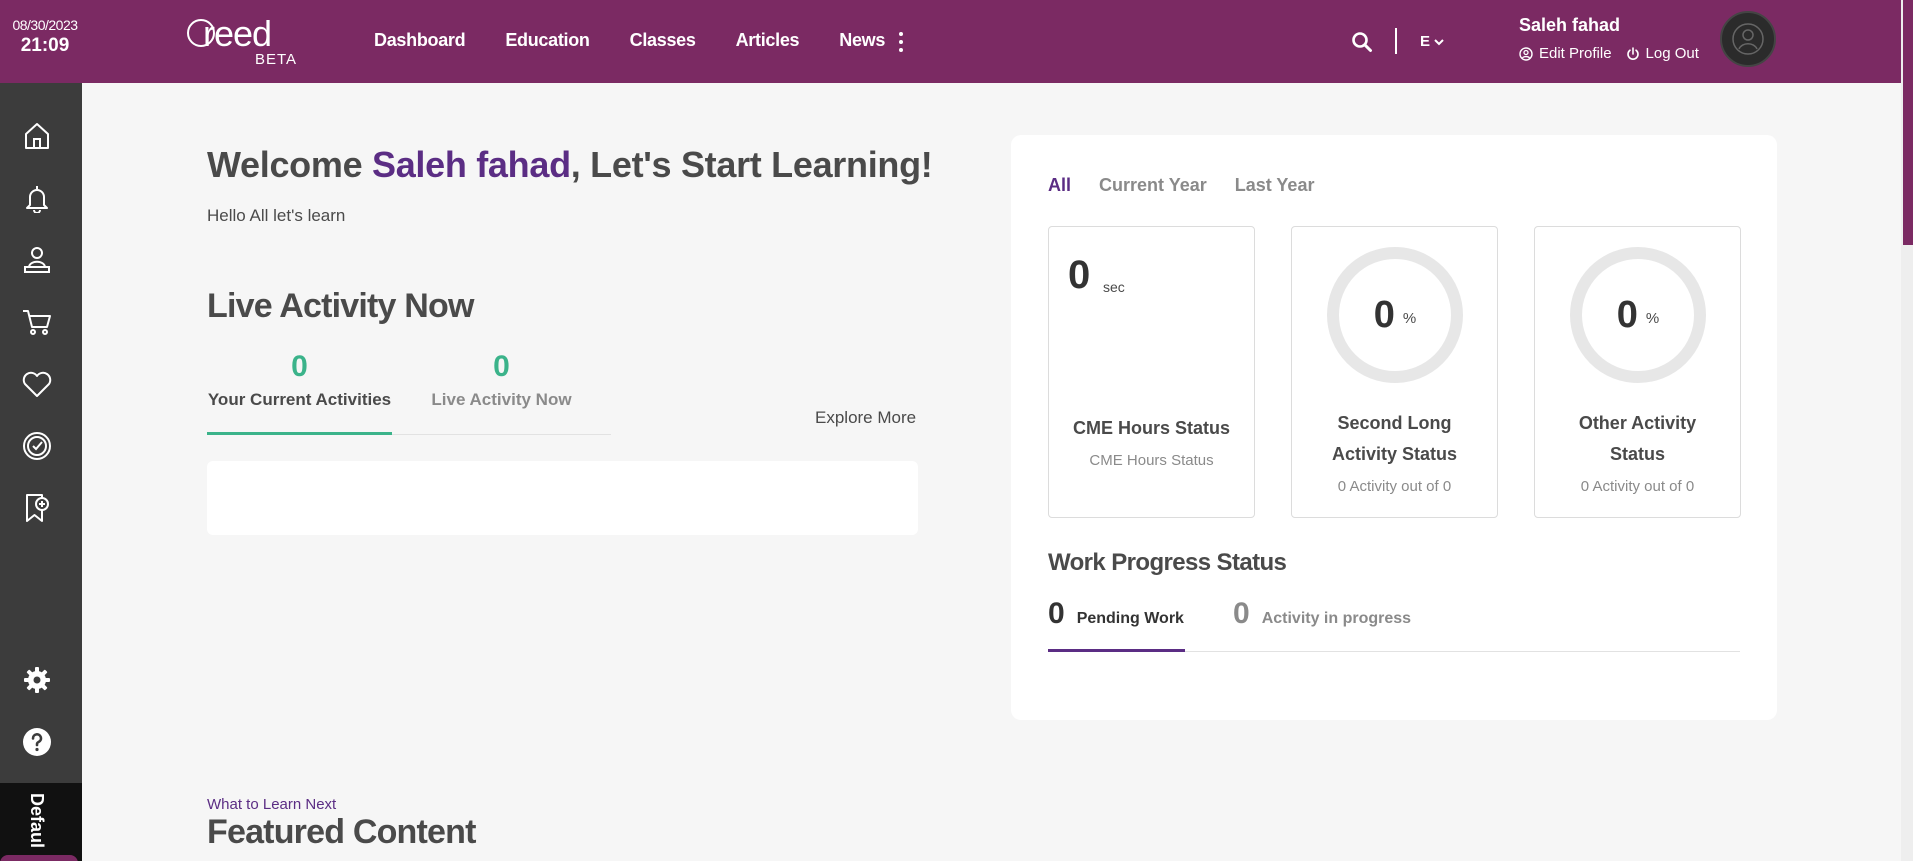 The height and width of the screenshot is (861, 1913). I want to click on other-activity-progress-ring: 0%, so click(1638, 315).